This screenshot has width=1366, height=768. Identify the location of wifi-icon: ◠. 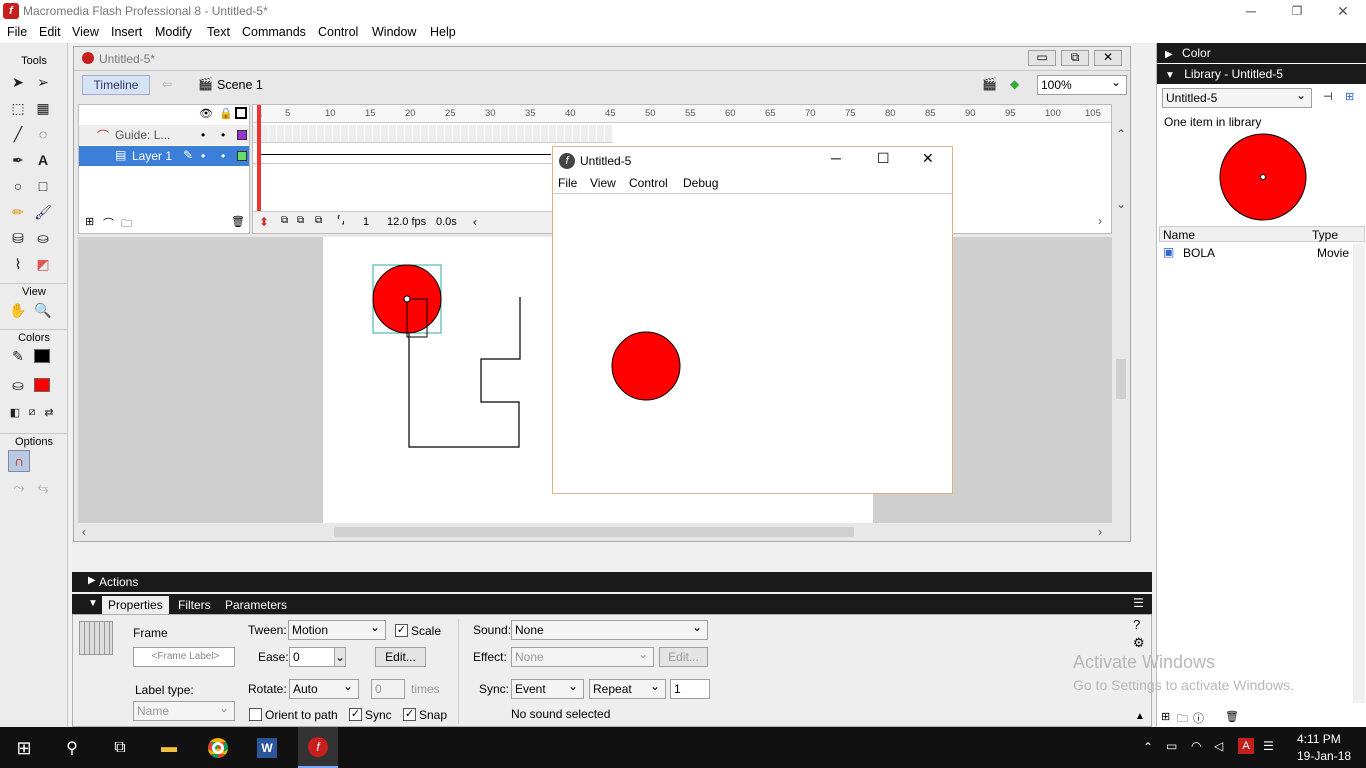
(1196, 746).